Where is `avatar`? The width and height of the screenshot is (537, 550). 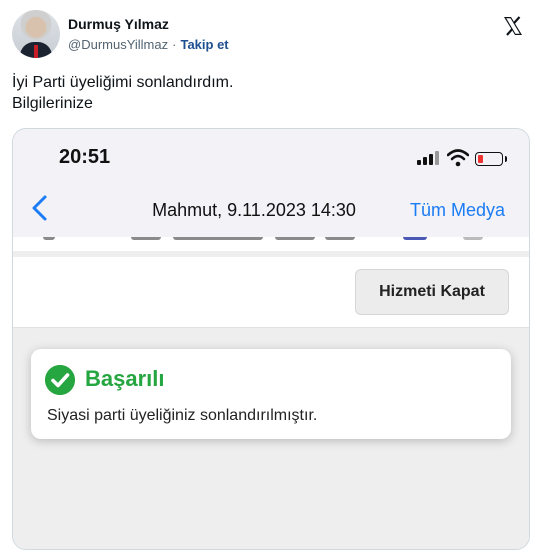 avatar is located at coordinates (36, 34).